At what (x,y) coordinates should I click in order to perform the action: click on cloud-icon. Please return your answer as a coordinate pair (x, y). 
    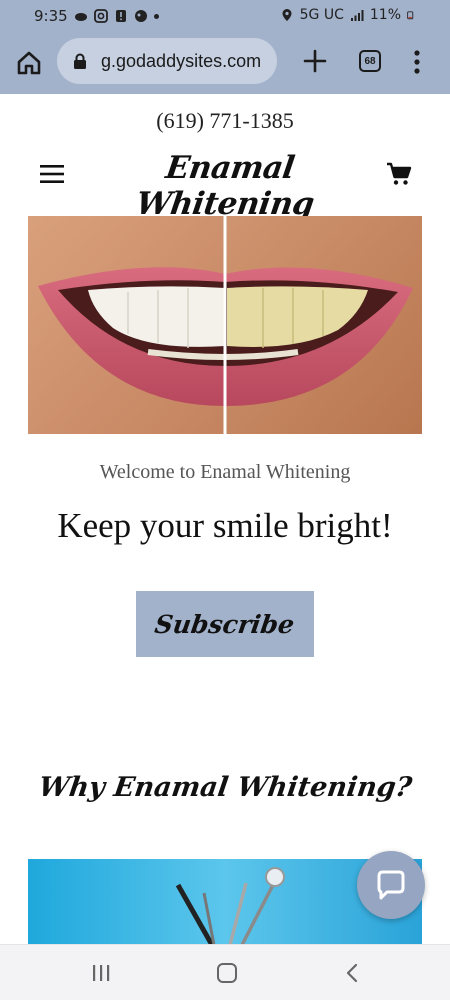
    Looking at the image, I should click on (80, 17).